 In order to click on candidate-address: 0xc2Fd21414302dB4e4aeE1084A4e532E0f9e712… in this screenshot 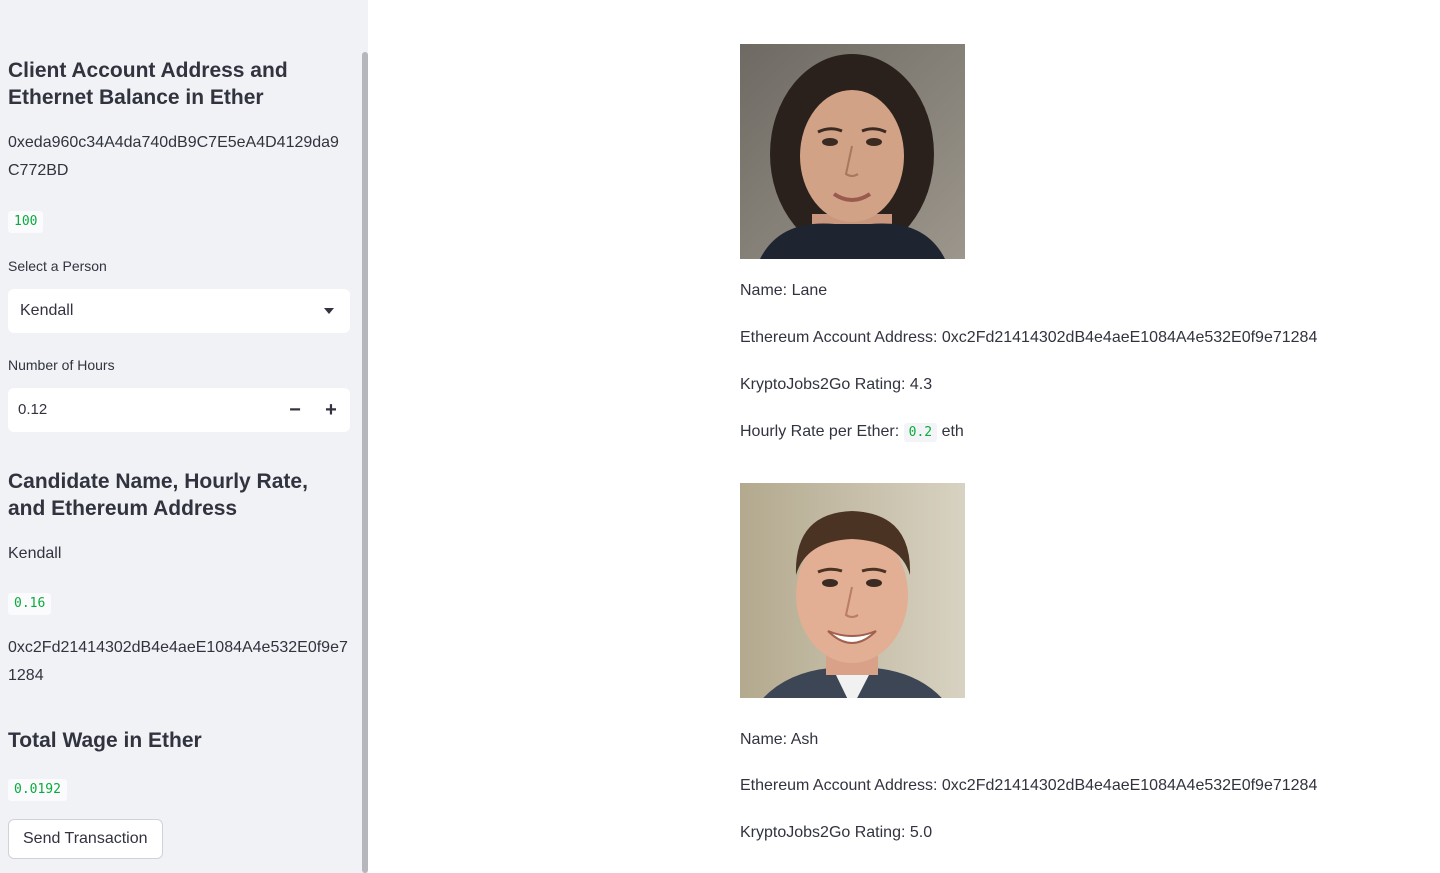, I will do `click(178, 661)`.